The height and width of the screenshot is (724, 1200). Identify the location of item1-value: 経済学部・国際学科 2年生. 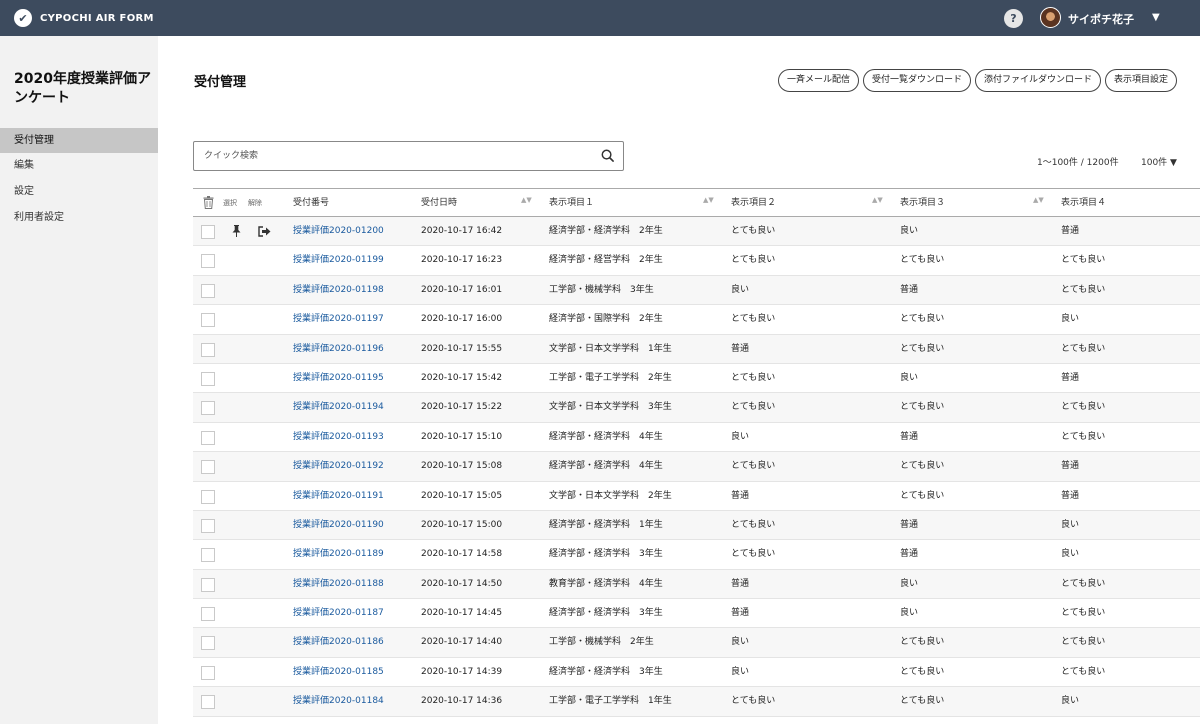
(606, 319).